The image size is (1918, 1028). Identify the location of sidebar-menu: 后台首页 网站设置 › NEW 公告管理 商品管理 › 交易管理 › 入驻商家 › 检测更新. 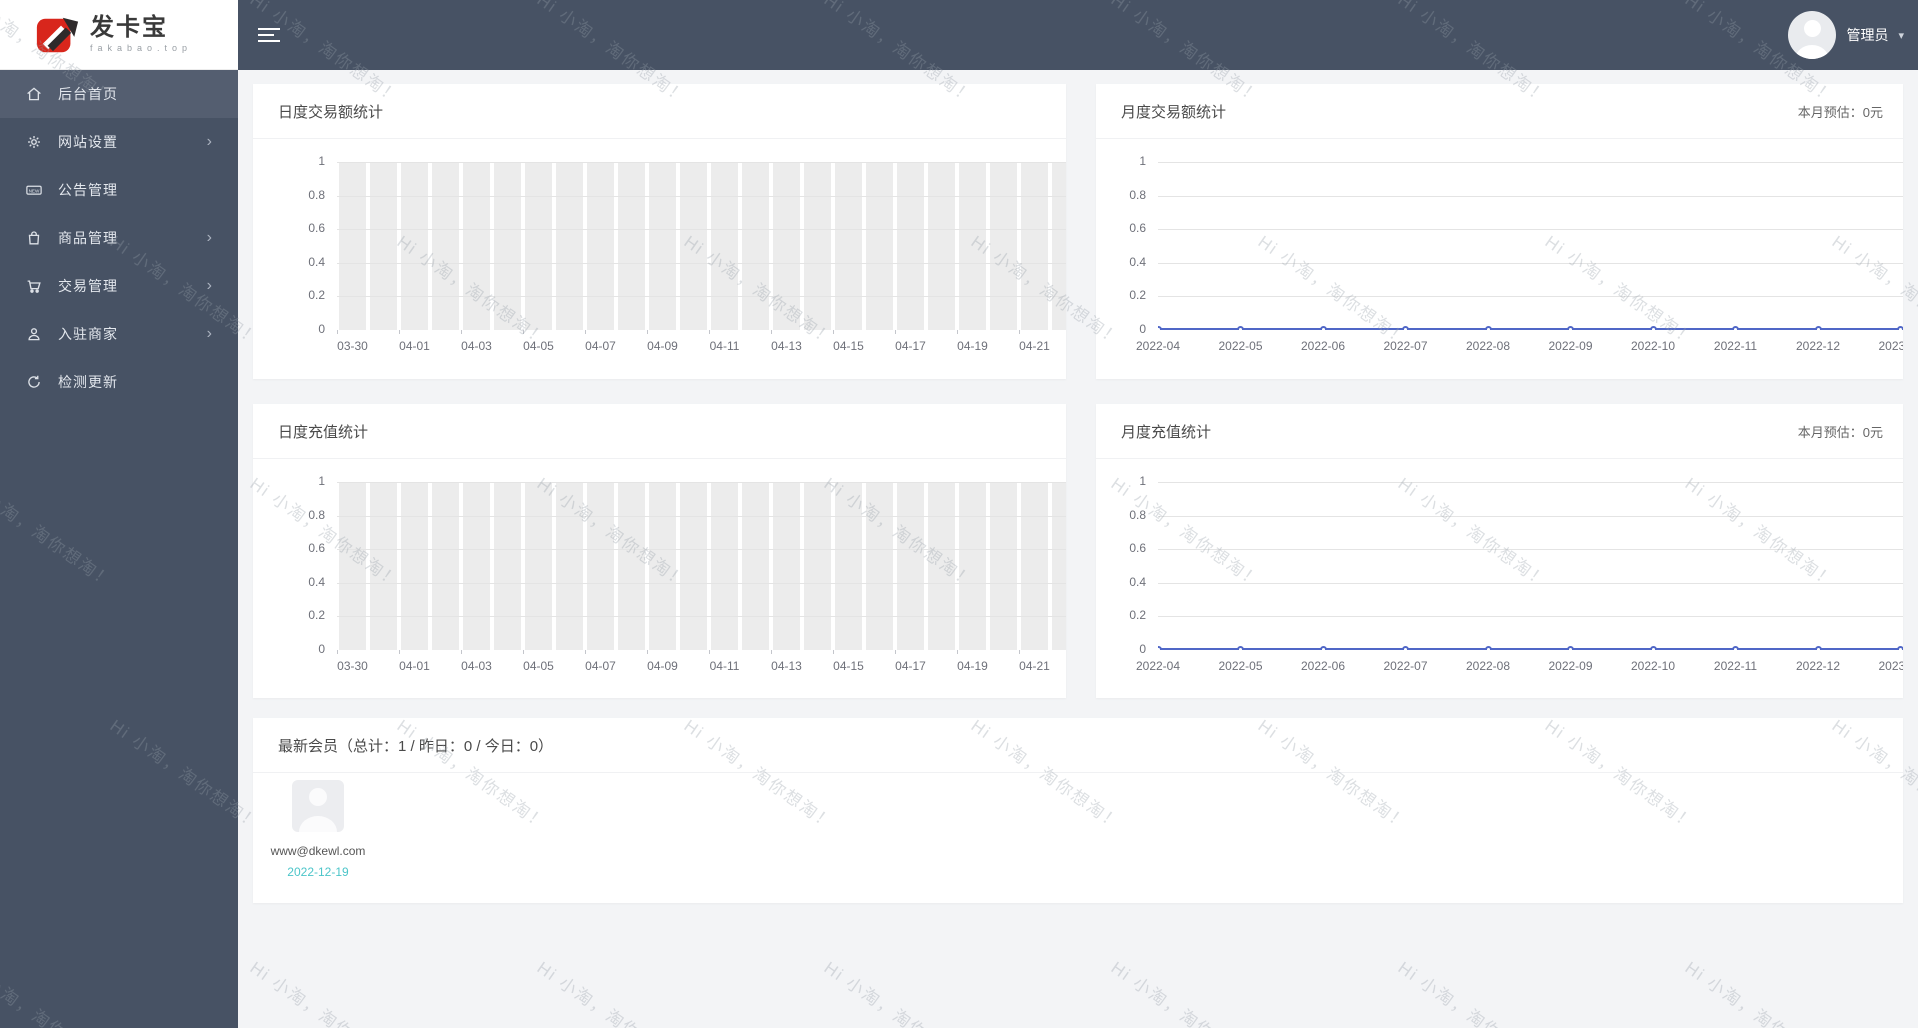
(119, 238).